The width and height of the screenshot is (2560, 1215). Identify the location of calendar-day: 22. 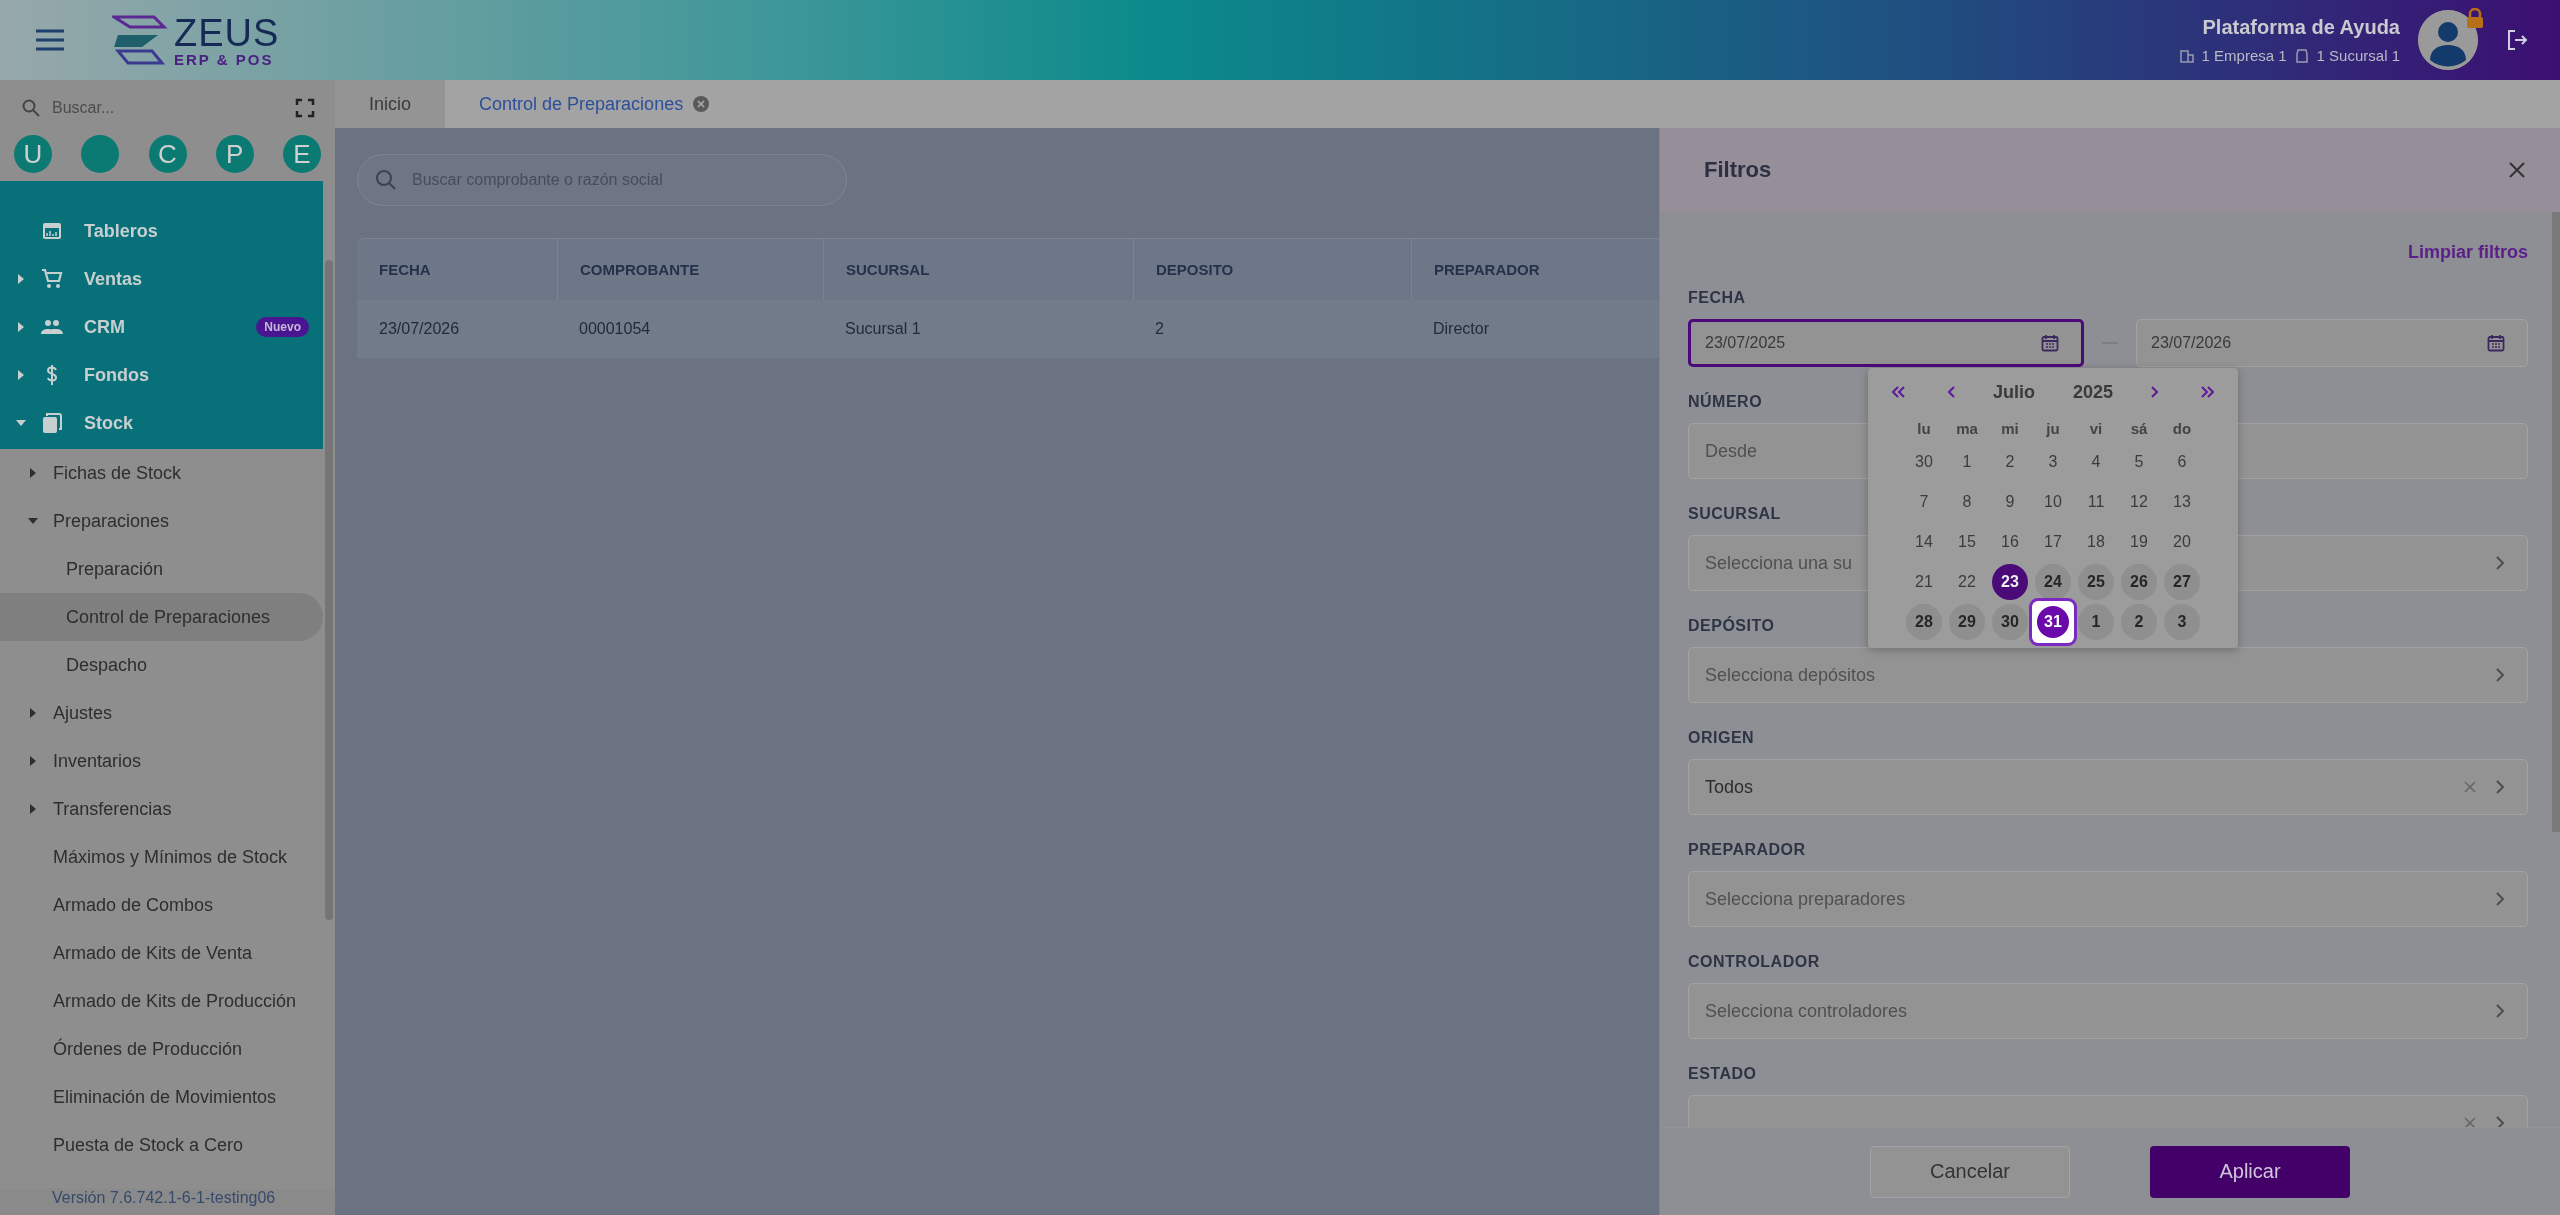
(1967, 582).